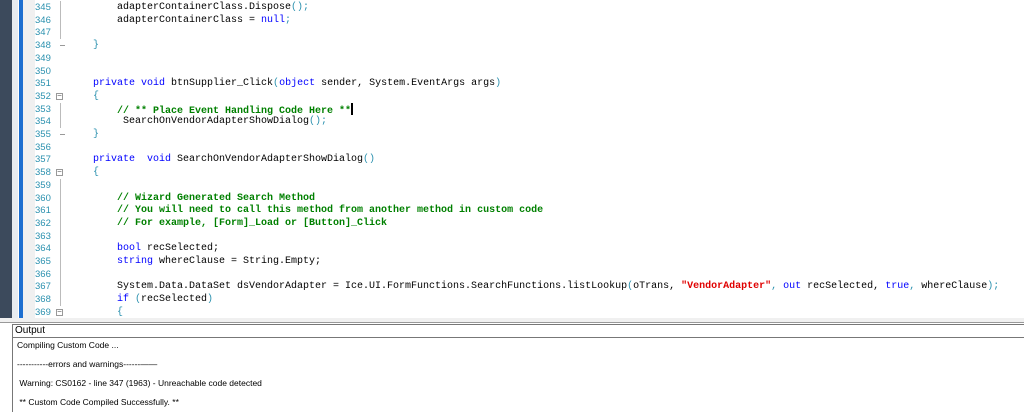 The height and width of the screenshot is (412, 1024). Describe the element at coordinates (270, 160) in the screenshot. I see `code-token: SearchOnVendorAdapterShowDialog` at that location.